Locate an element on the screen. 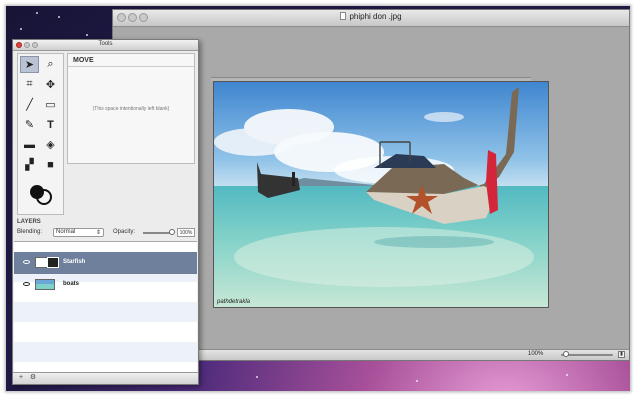 The width and height of the screenshot is (634, 395). zoom-level: 100% is located at coordinates (536, 354).